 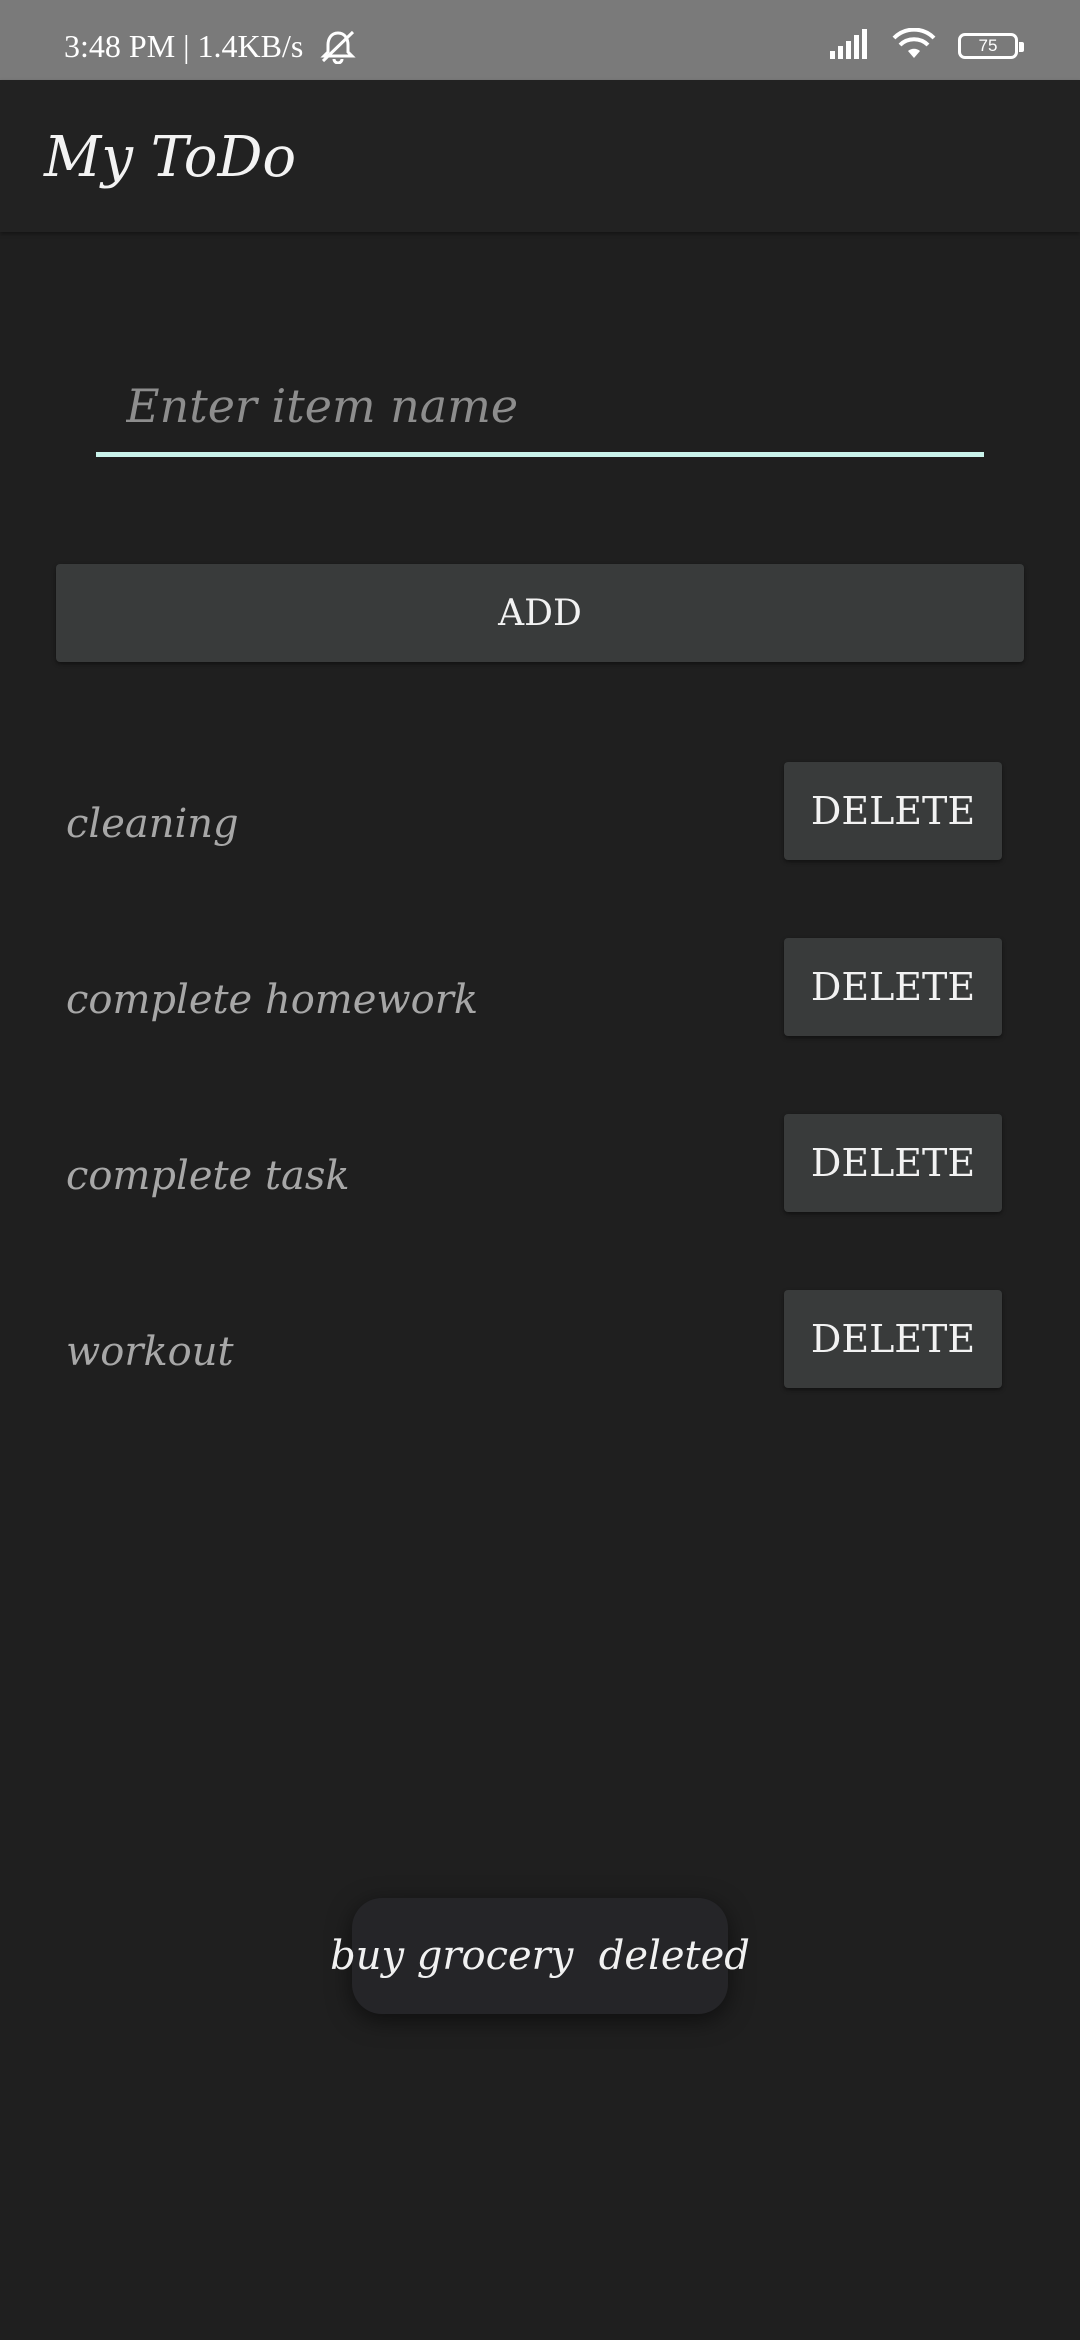 I want to click on input-underline, so click(x=540, y=454).